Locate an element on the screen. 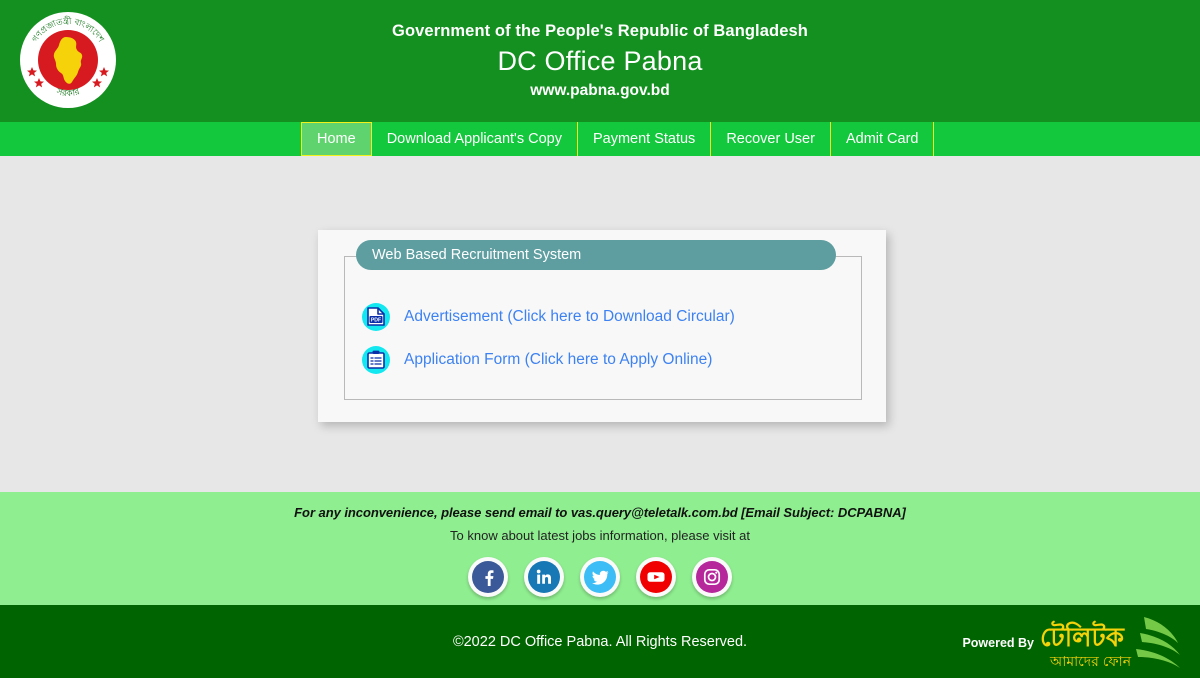 The height and width of the screenshot is (678, 1200). nav-item-download-applicants-copy: Download Applicant's Copy is located at coordinates (474, 139).